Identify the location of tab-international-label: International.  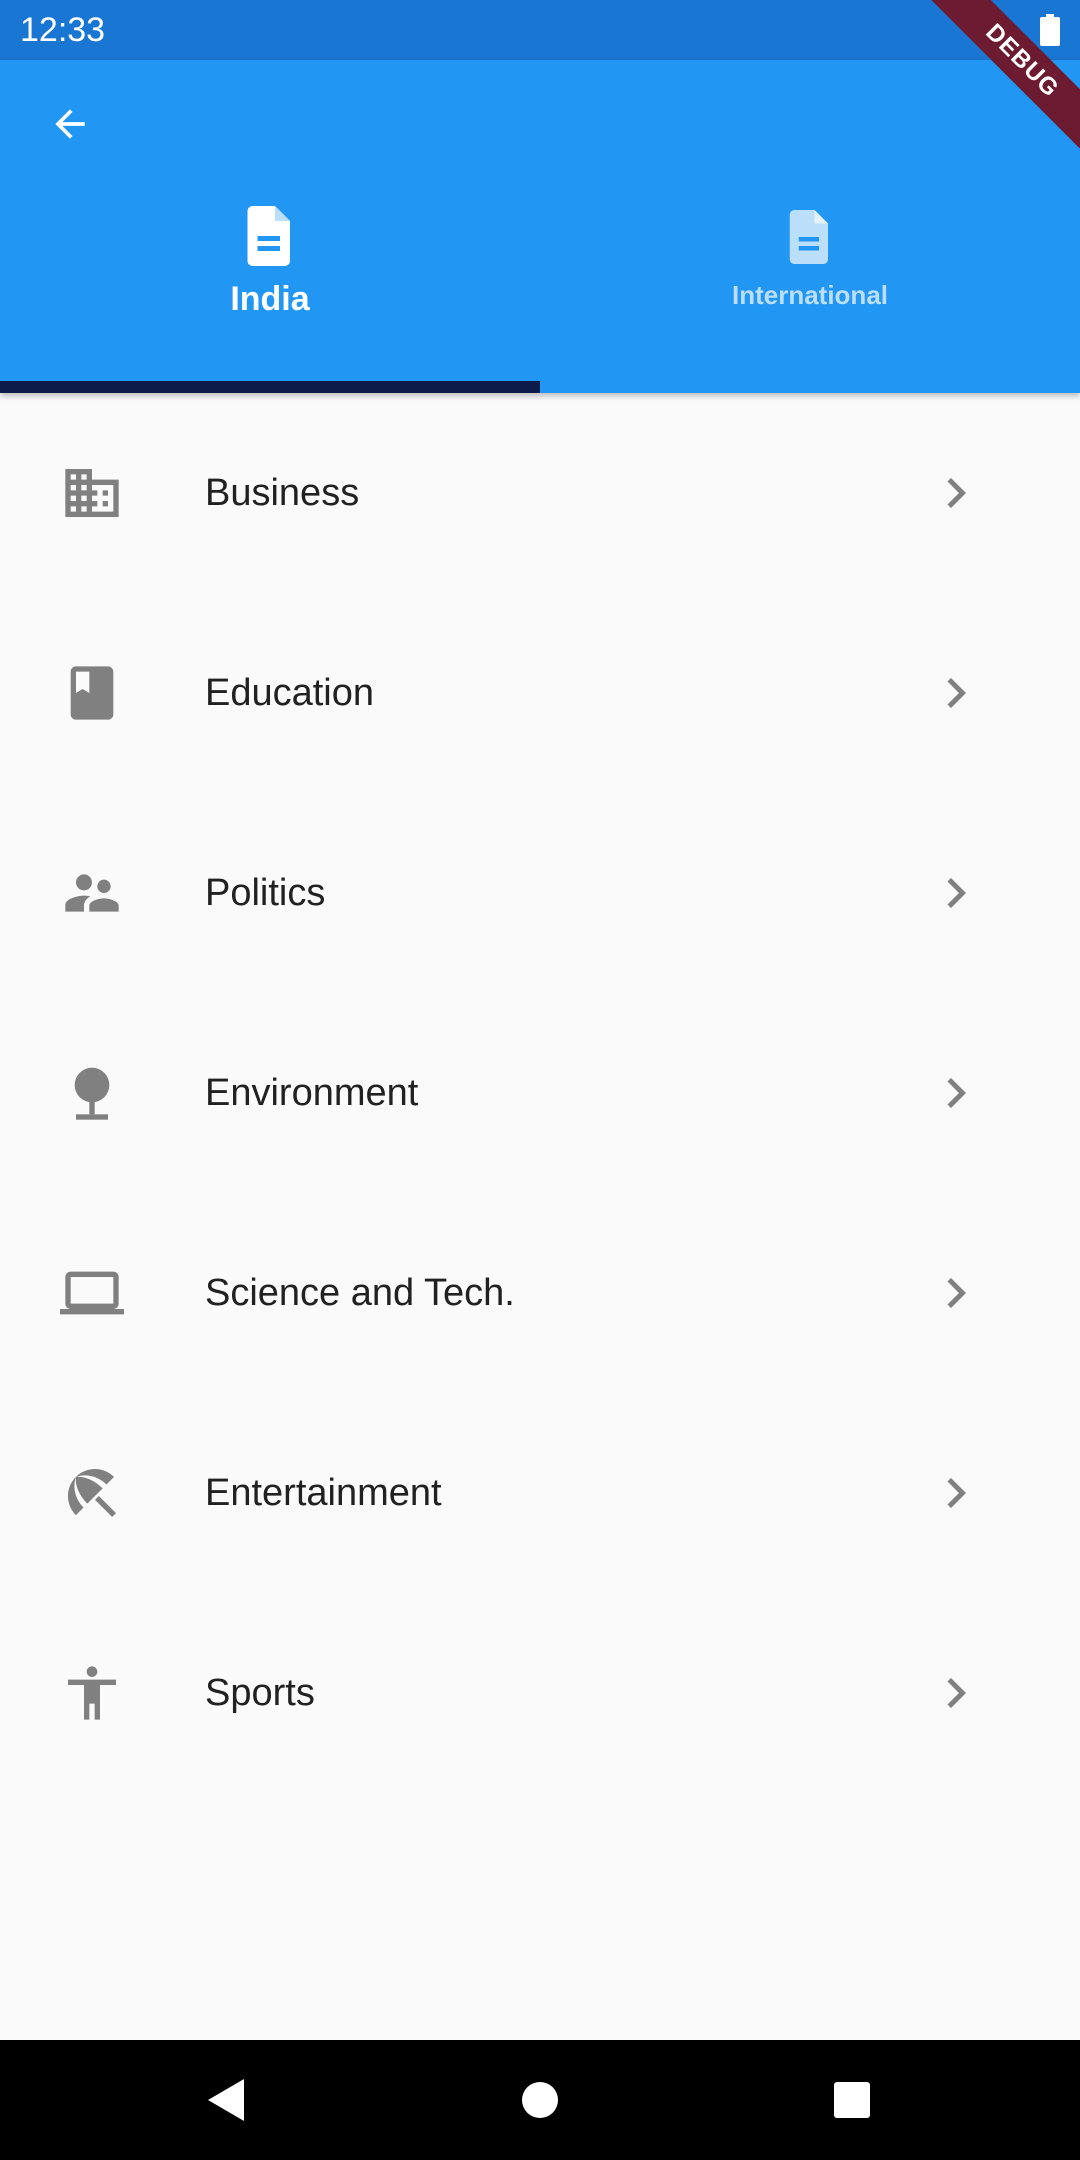
(809, 295).